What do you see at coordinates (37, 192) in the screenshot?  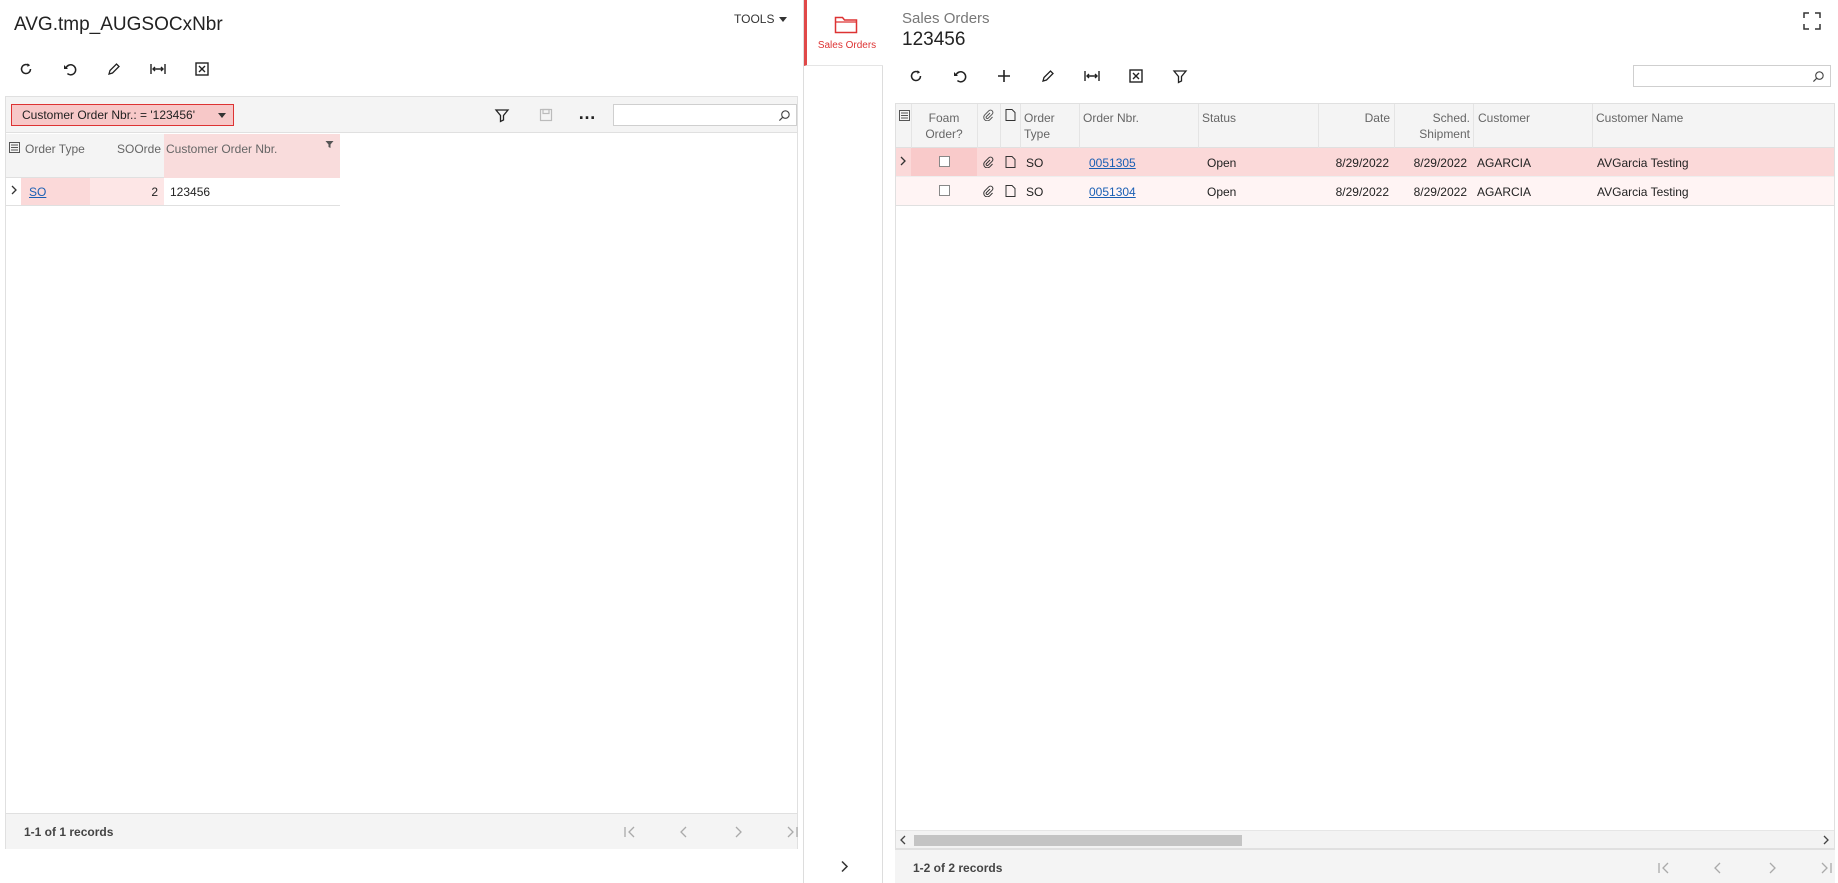 I see `order-type-link: SO` at bounding box center [37, 192].